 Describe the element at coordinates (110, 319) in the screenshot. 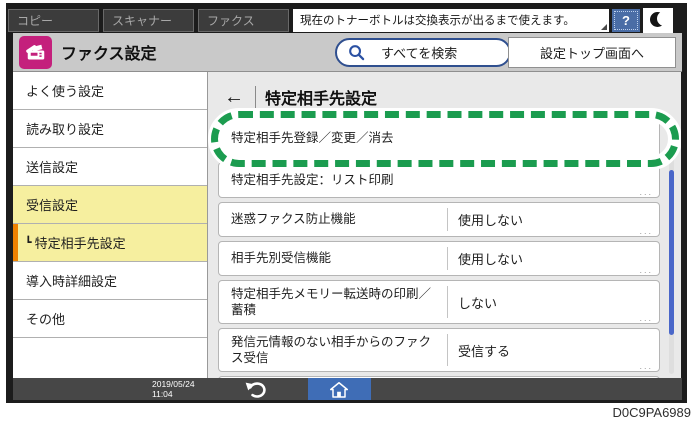

I see `sidebar-item-others: その他` at that location.